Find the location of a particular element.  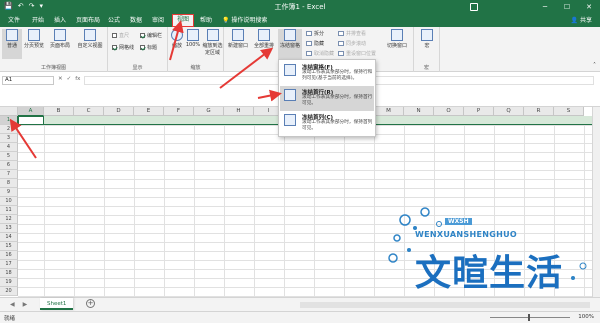

row-header-3: 3 is located at coordinates (9, 138).